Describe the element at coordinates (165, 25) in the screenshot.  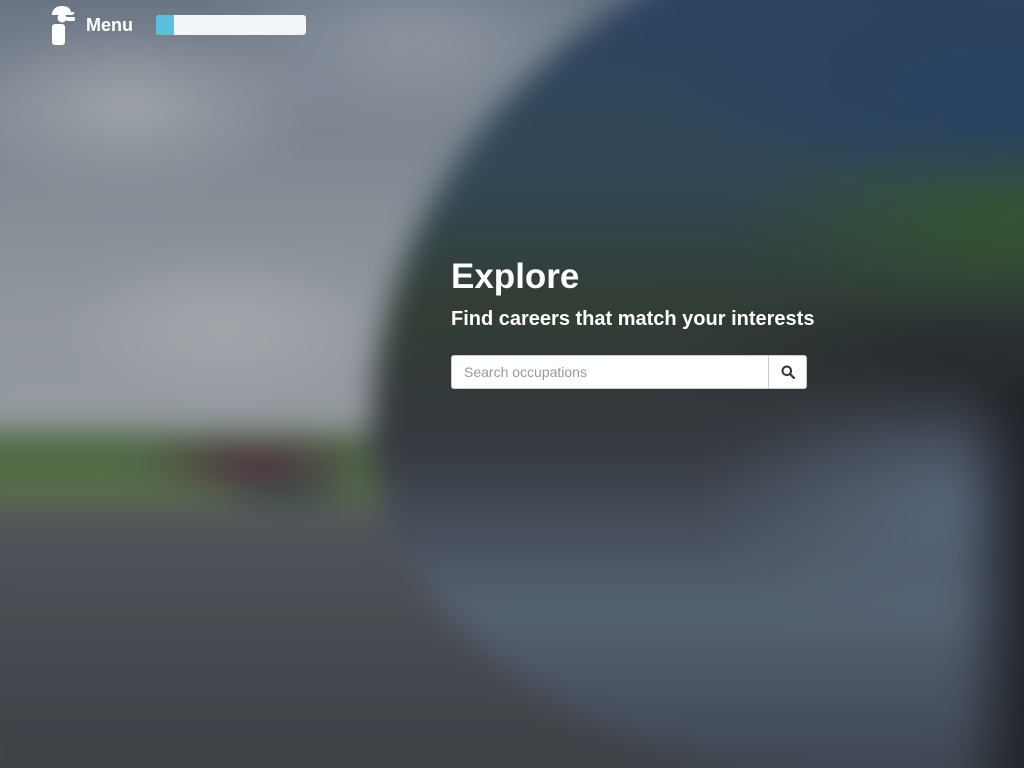
I see `progress-bar-fill` at that location.